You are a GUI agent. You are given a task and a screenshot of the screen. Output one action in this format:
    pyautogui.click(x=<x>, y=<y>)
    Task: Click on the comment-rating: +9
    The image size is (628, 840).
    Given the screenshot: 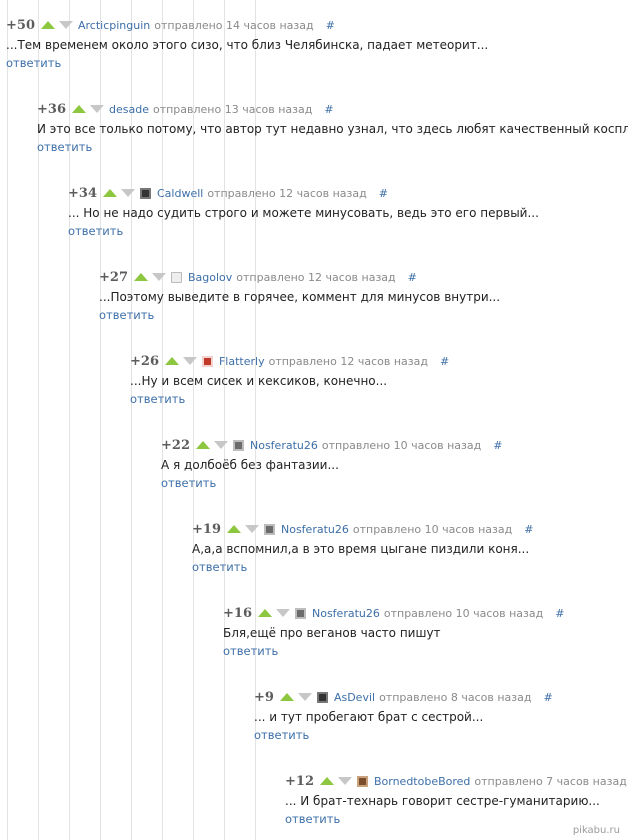 What is the action you would take?
    pyautogui.click(x=264, y=697)
    